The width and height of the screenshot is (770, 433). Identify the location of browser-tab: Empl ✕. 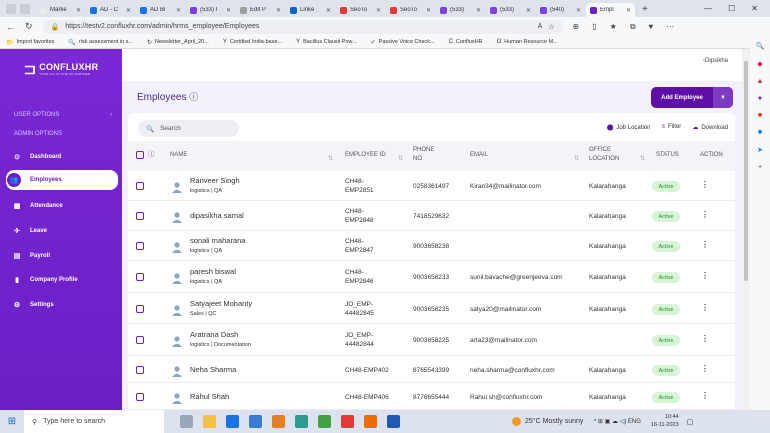
(610, 10).